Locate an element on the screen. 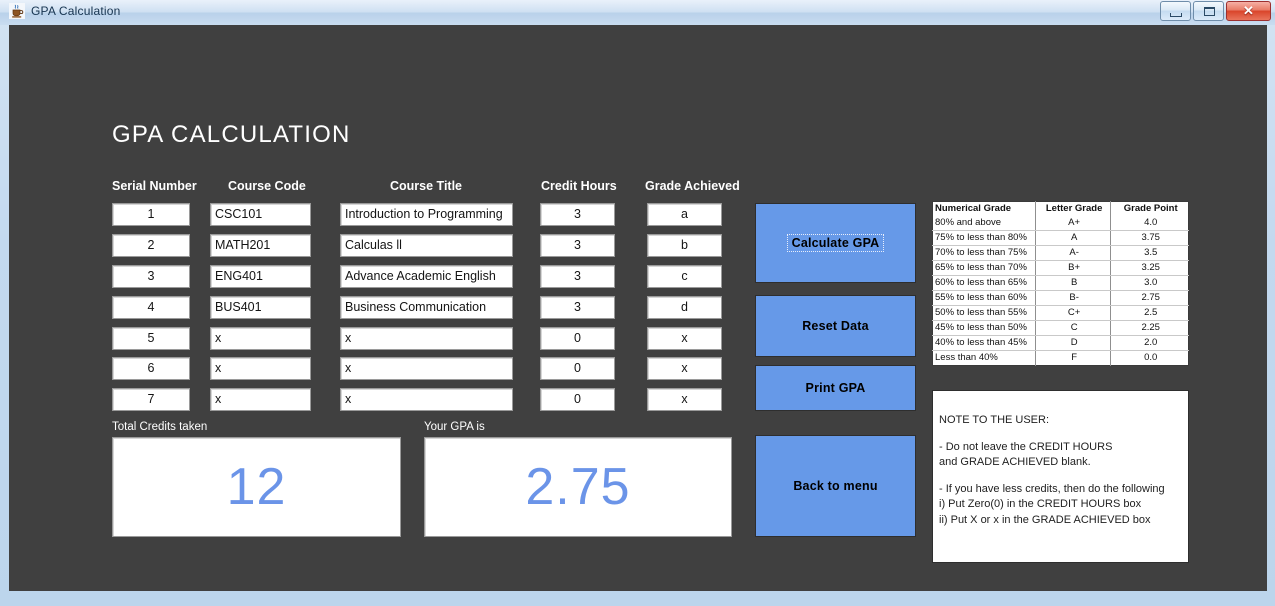 Image resolution: width=1275 pixels, height=606 pixels. serial-field-row-2: 2 is located at coordinates (151, 245).